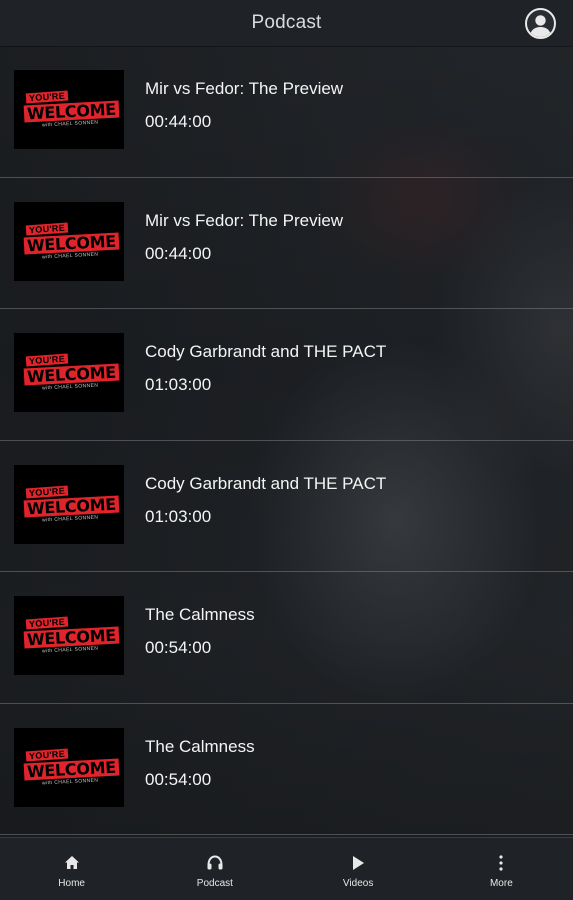 The image size is (573, 900). I want to click on user-circle-icon, so click(540, 23).